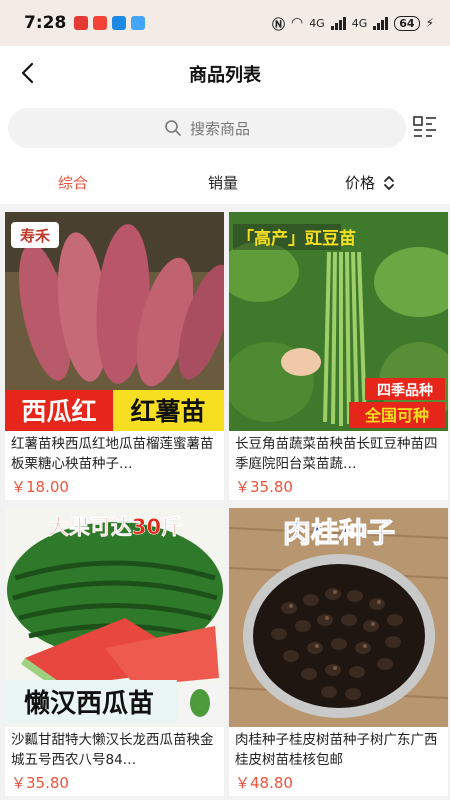 This screenshot has height=800, width=450. What do you see at coordinates (45, 23) in the screenshot?
I see `status-time: 7:28` at bounding box center [45, 23].